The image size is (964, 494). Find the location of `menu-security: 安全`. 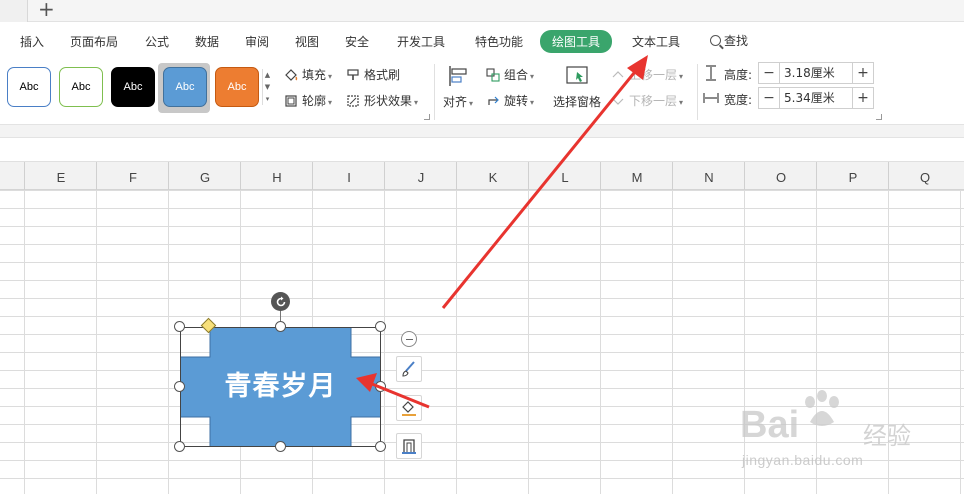

menu-security: 安全 is located at coordinates (357, 41).